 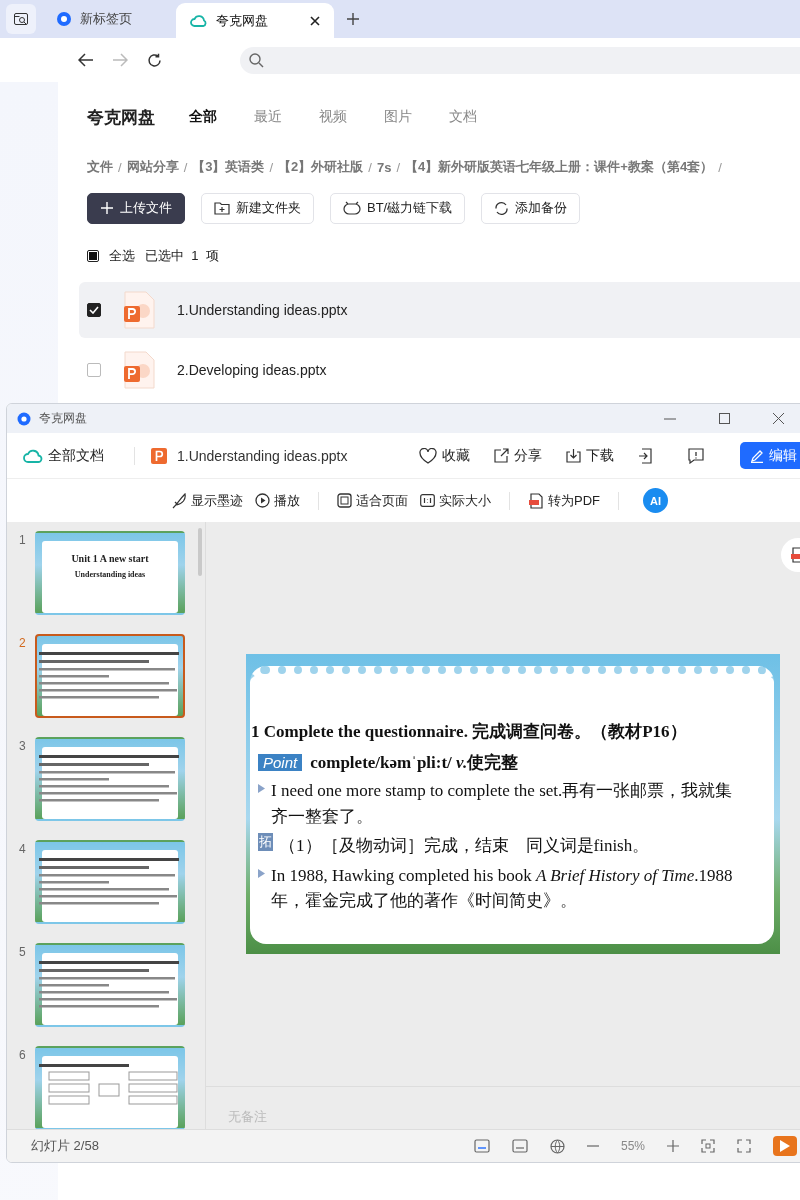 What do you see at coordinates (321, 167) in the screenshot?
I see `breadcrumb-link: 【2】外研社版` at bounding box center [321, 167].